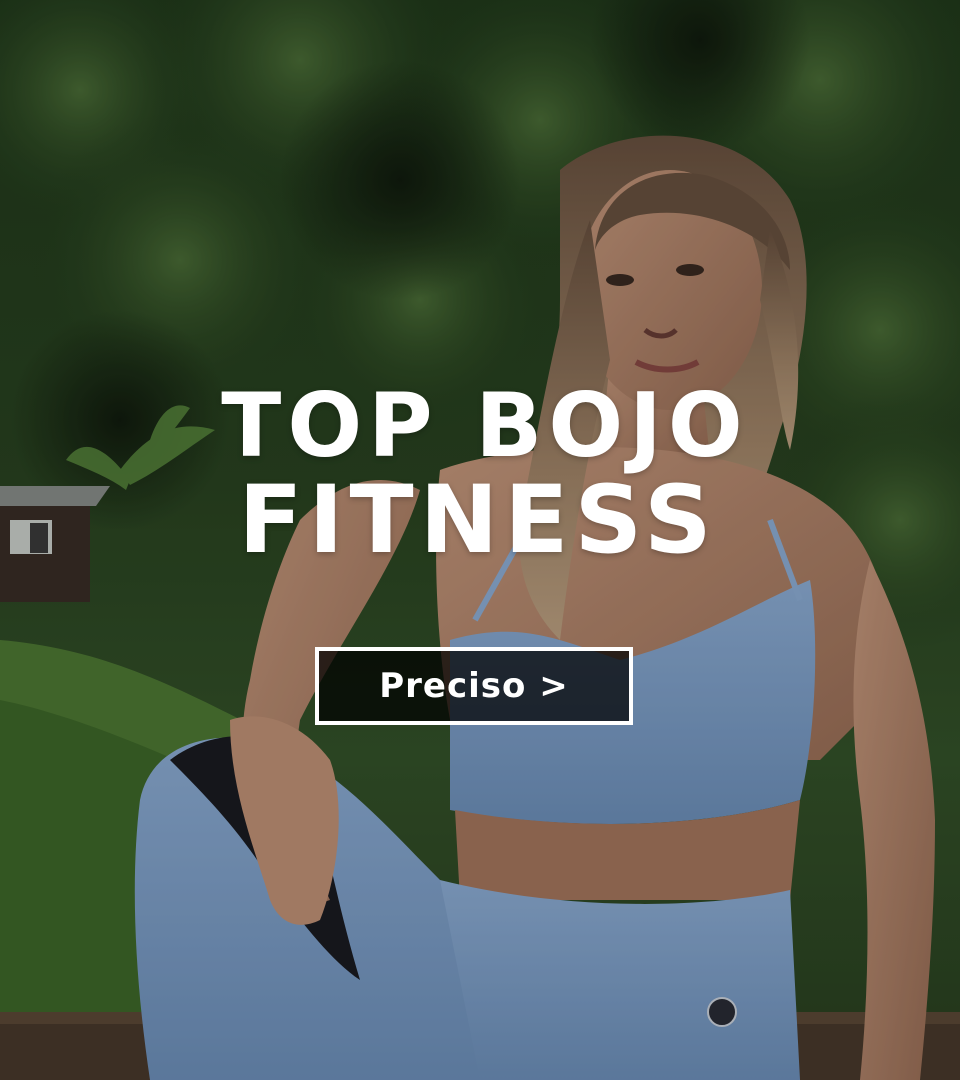 This screenshot has width=960, height=1080. I want to click on headline-line-2: FITNESS, so click(478, 520).